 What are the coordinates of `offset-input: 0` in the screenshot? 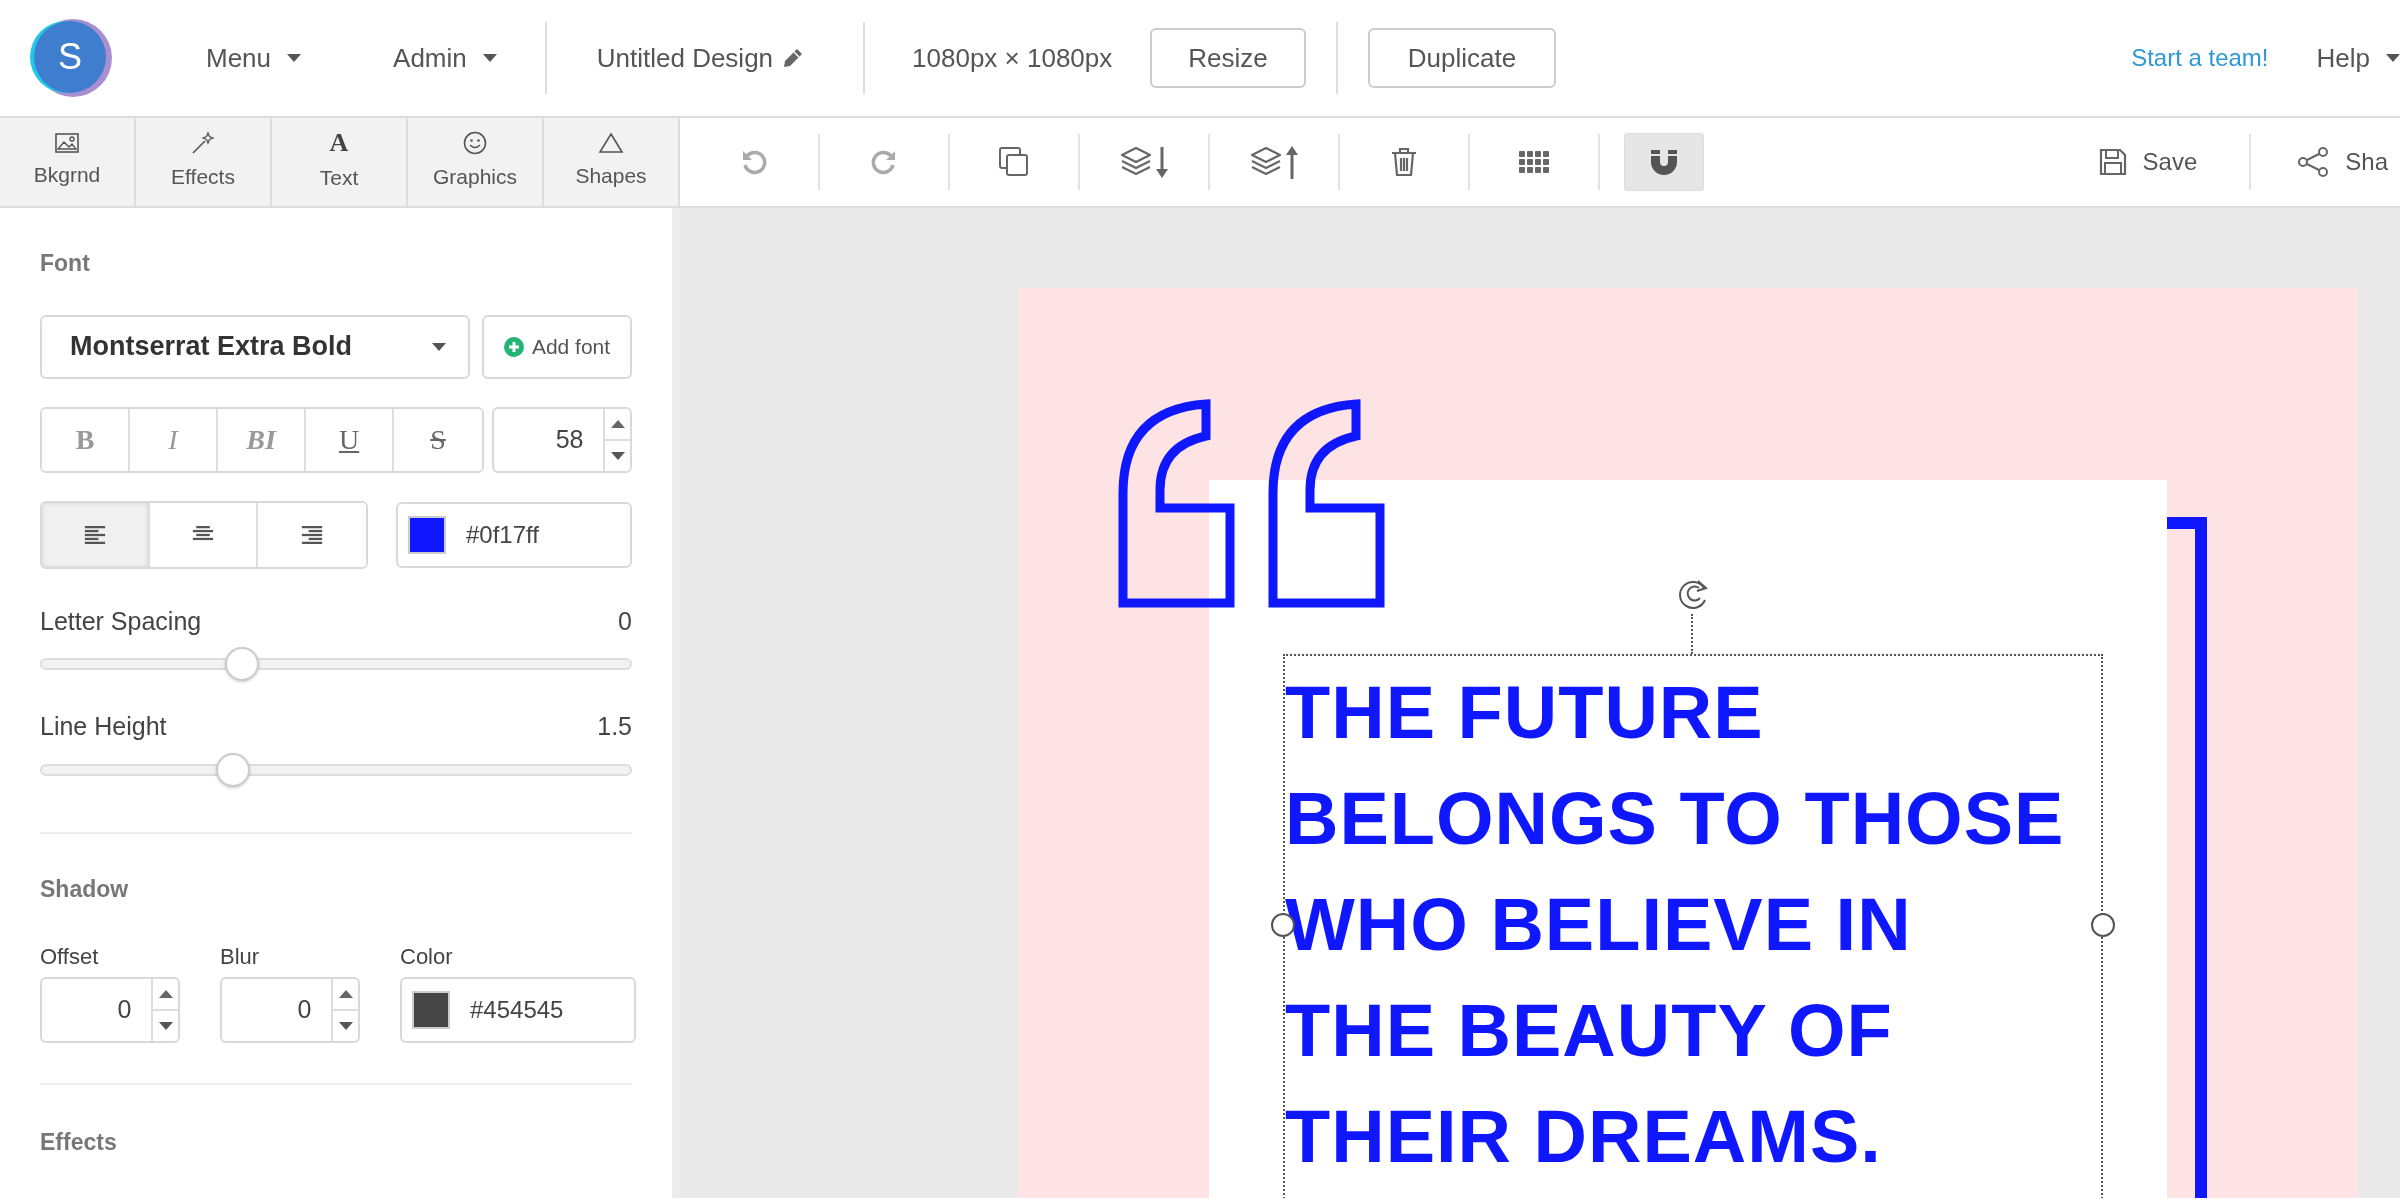 It's located at (97, 1010).